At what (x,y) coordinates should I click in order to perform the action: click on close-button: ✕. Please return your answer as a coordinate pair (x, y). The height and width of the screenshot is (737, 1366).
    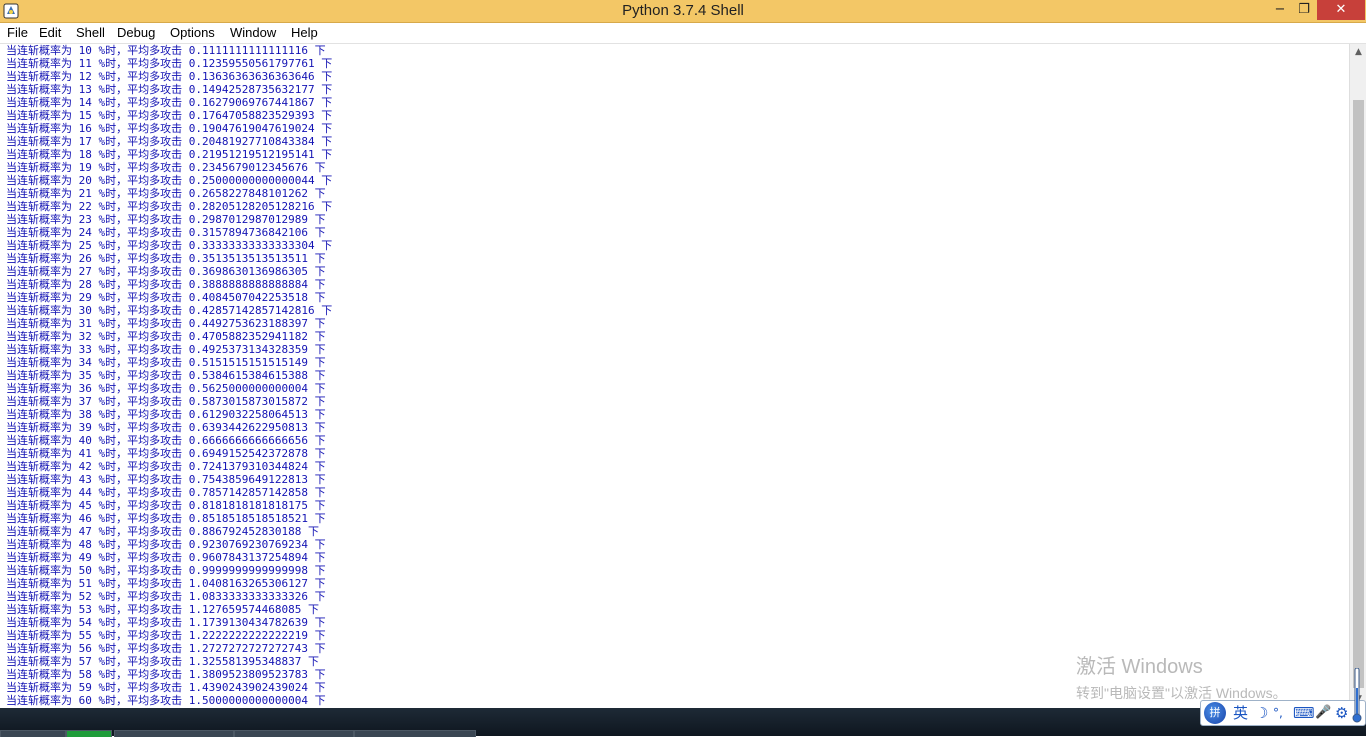
    Looking at the image, I should click on (1341, 10).